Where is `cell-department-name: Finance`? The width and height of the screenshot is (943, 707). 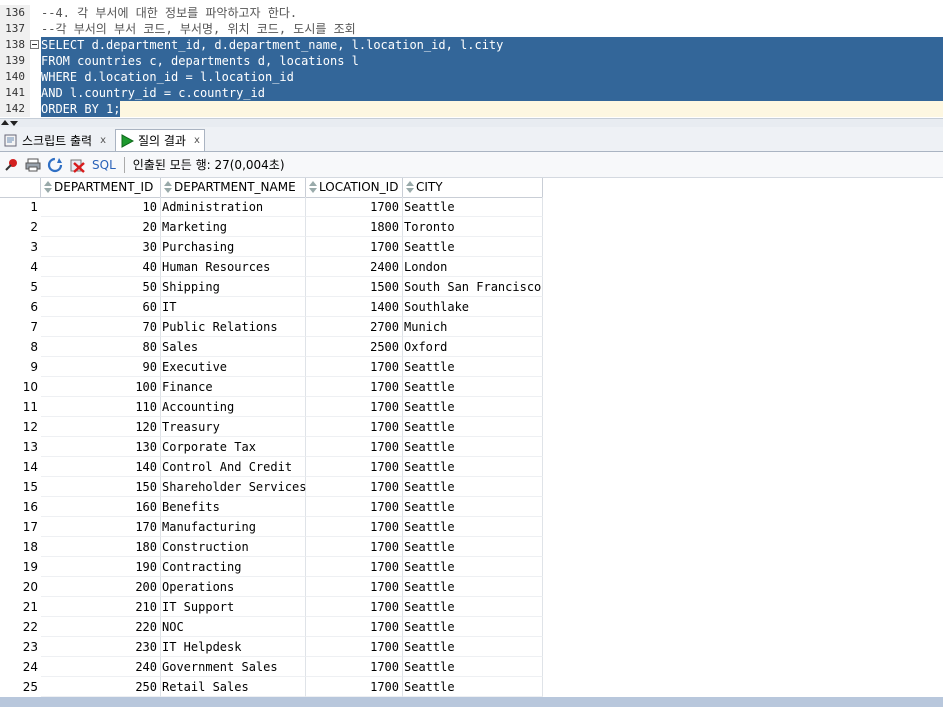 cell-department-name: Finance is located at coordinates (233, 387).